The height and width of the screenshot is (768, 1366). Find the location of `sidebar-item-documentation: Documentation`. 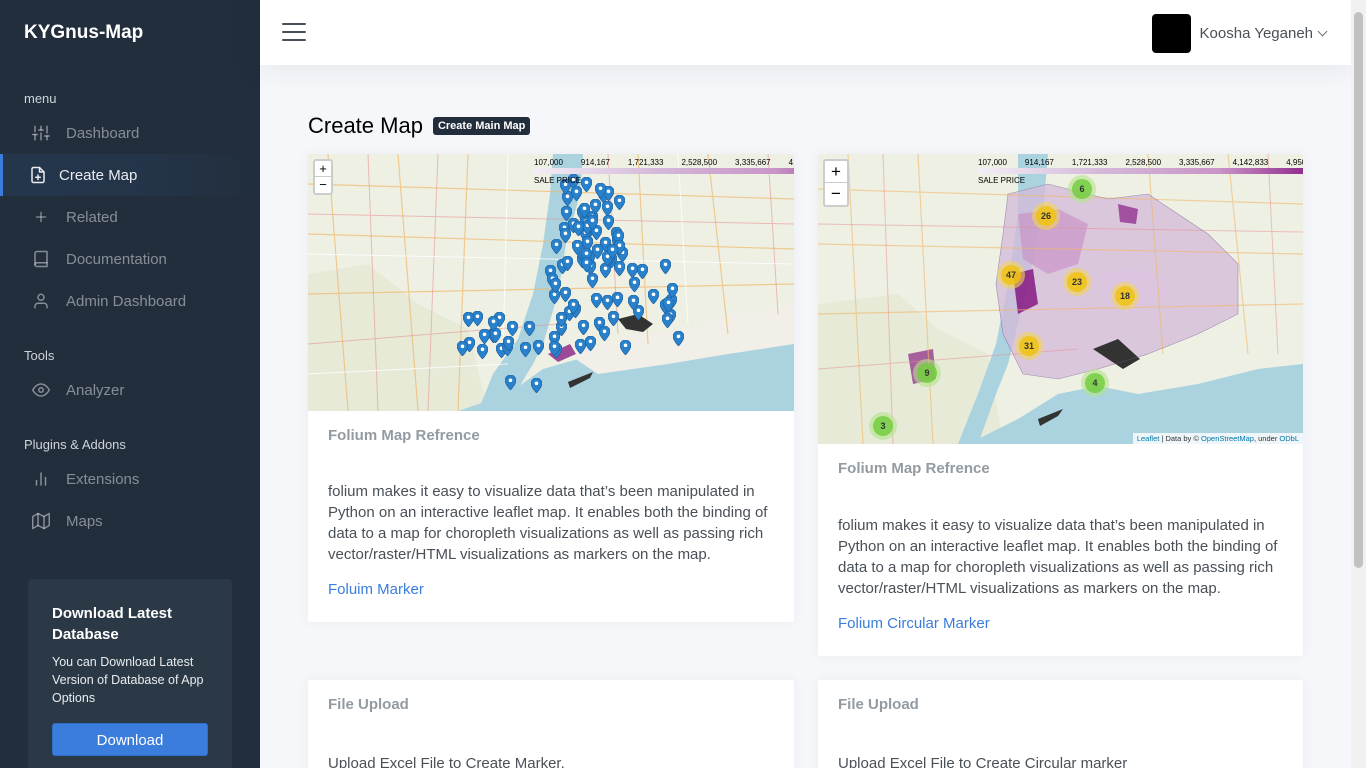

sidebar-item-documentation: Documentation is located at coordinates (130, 259).